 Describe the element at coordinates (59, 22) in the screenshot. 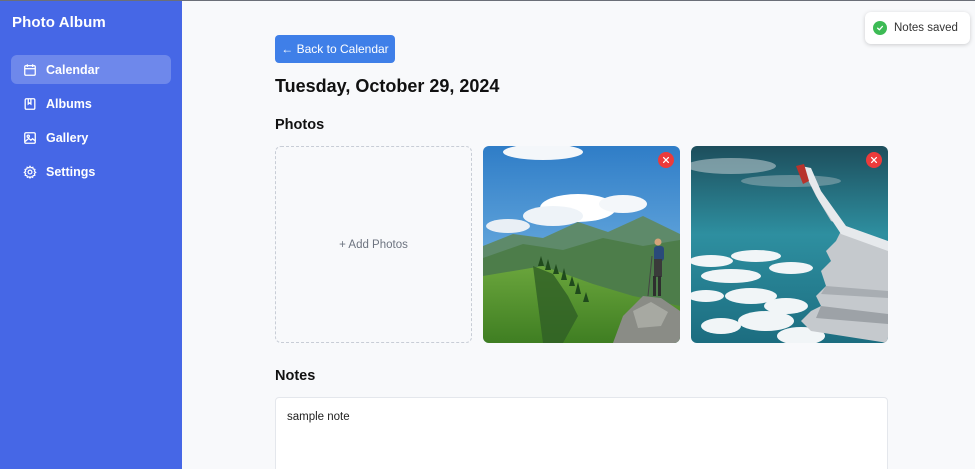

I see `app-title: Photo Album` at that location.